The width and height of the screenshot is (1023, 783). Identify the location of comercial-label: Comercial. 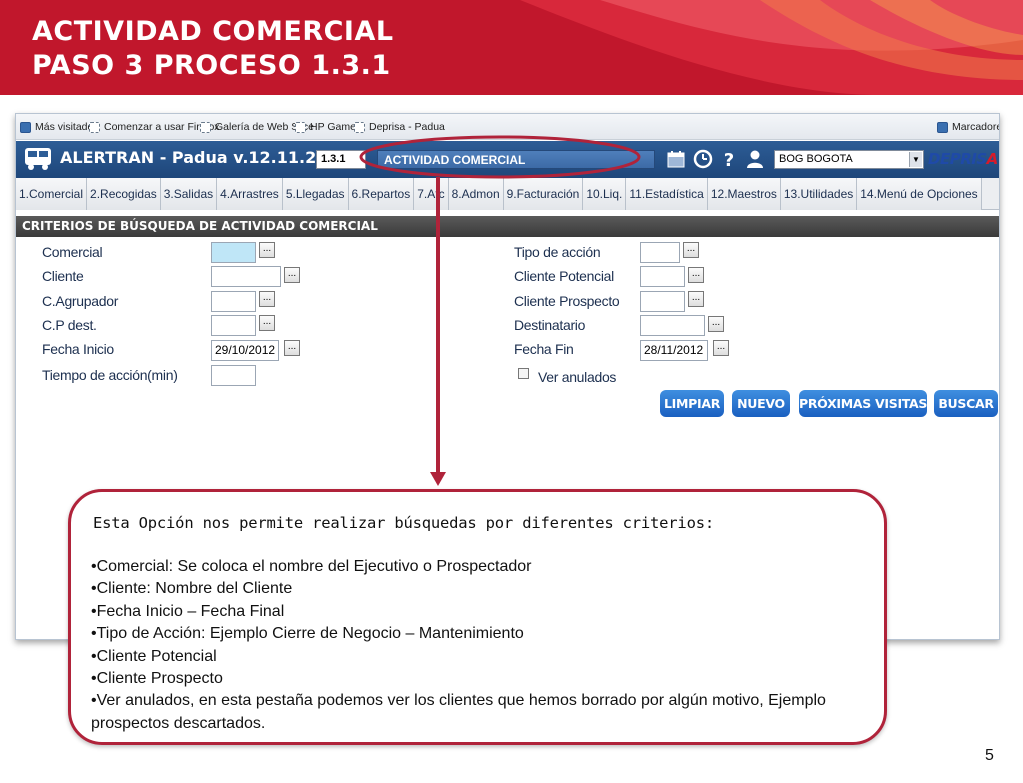
(72, 252).